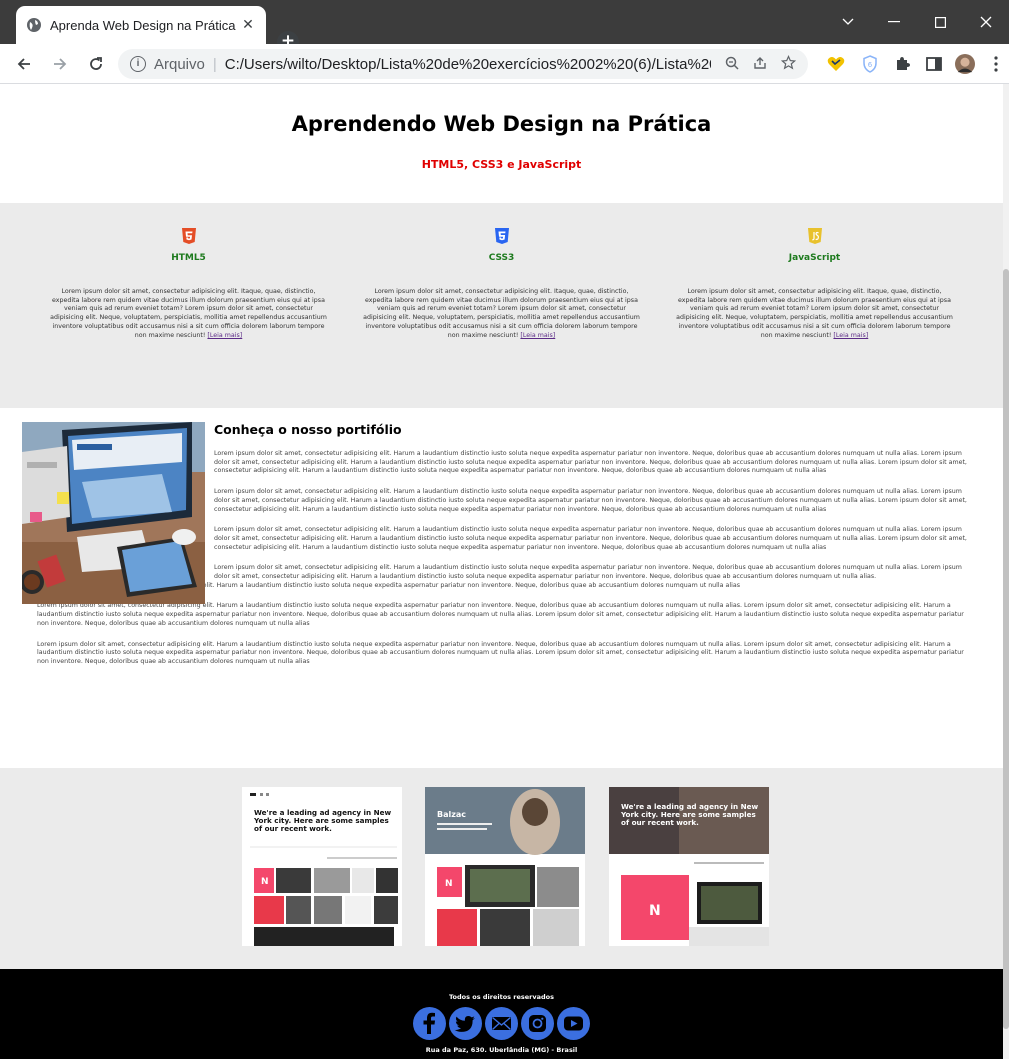 Image resolution: width=1009 pixels, height=1059 pixels. What do you see at coordinates (1006, 649) in the screenshot?
I see `scrollbar-thumb` at bounding box center [1006, 649].